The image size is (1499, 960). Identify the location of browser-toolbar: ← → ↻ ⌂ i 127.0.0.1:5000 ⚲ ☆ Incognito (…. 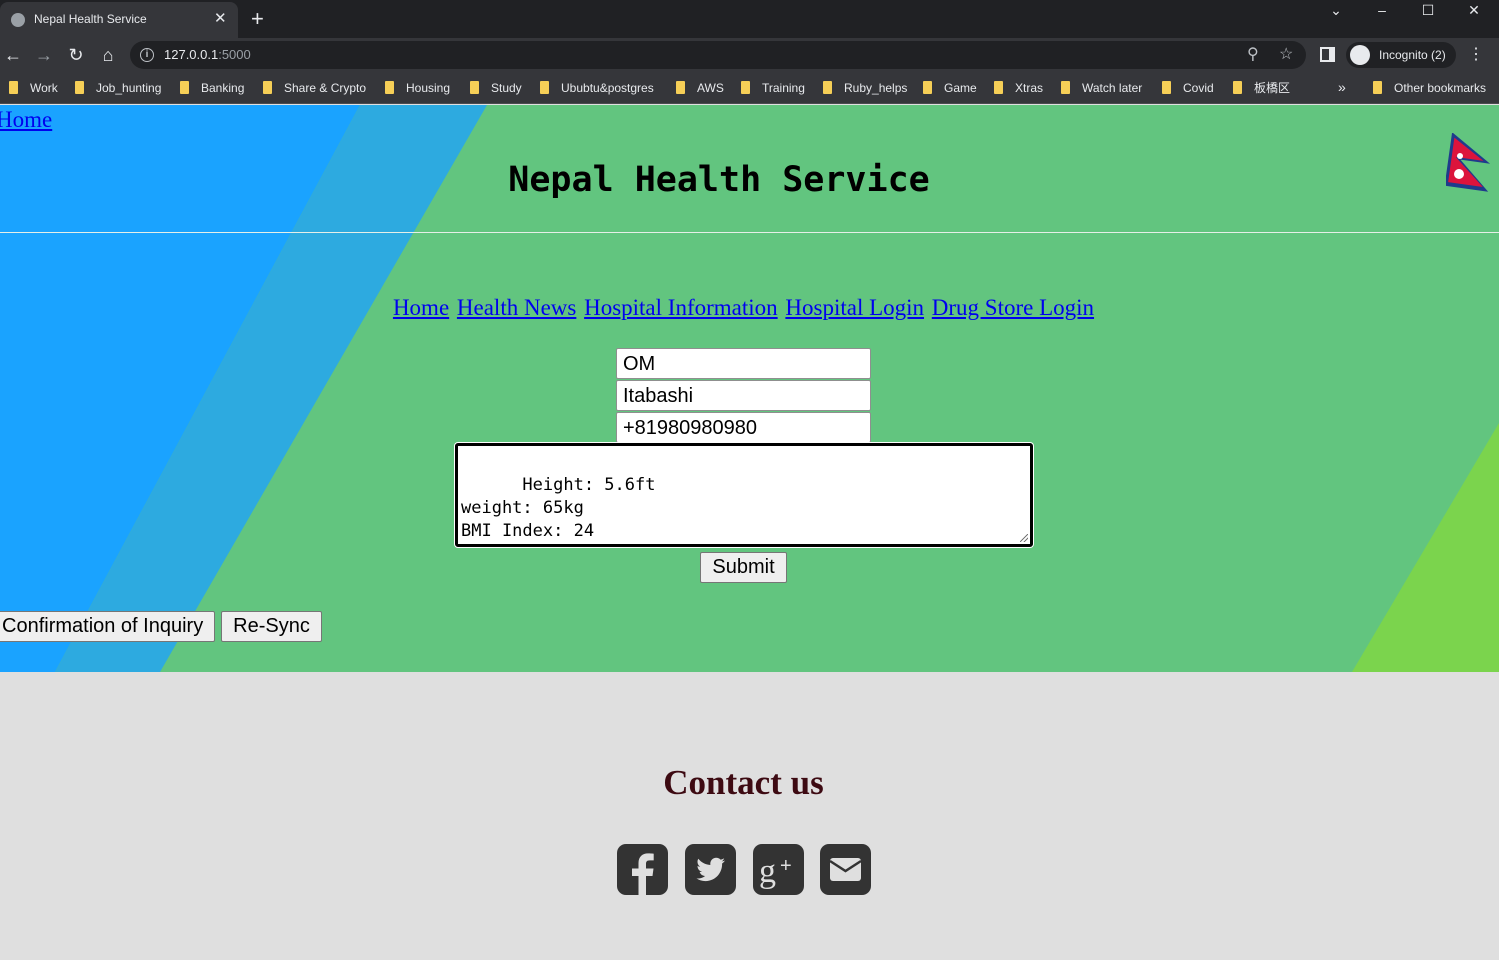
(749, 55).